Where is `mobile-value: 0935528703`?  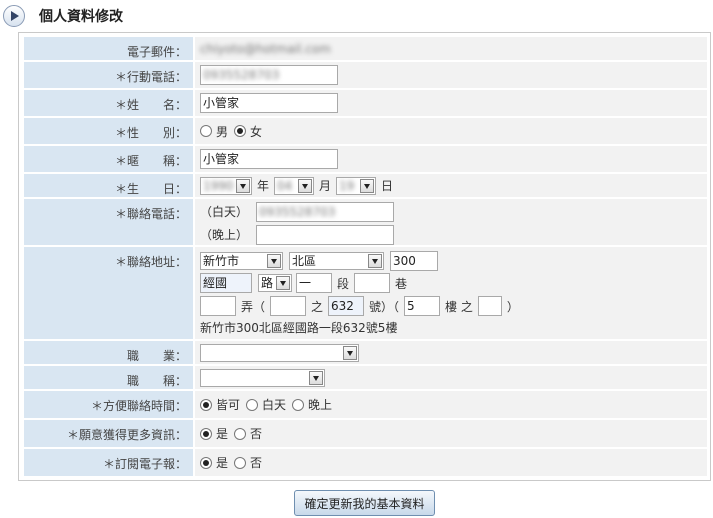
mobile-value: 0935528703 is located at coordinates (241, 75).